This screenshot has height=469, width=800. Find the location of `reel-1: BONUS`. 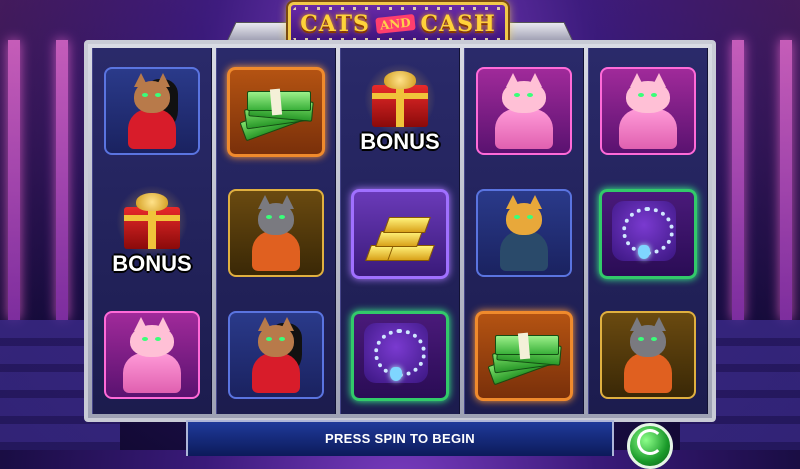

reel-1: BONUS is located at coordinates (152, 231).